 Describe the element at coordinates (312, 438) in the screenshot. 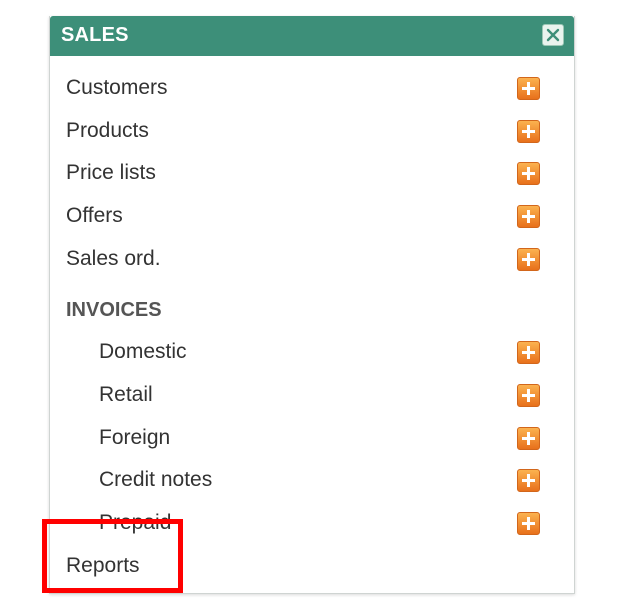

I see `menu-item-foreign: Foreign` at that location.